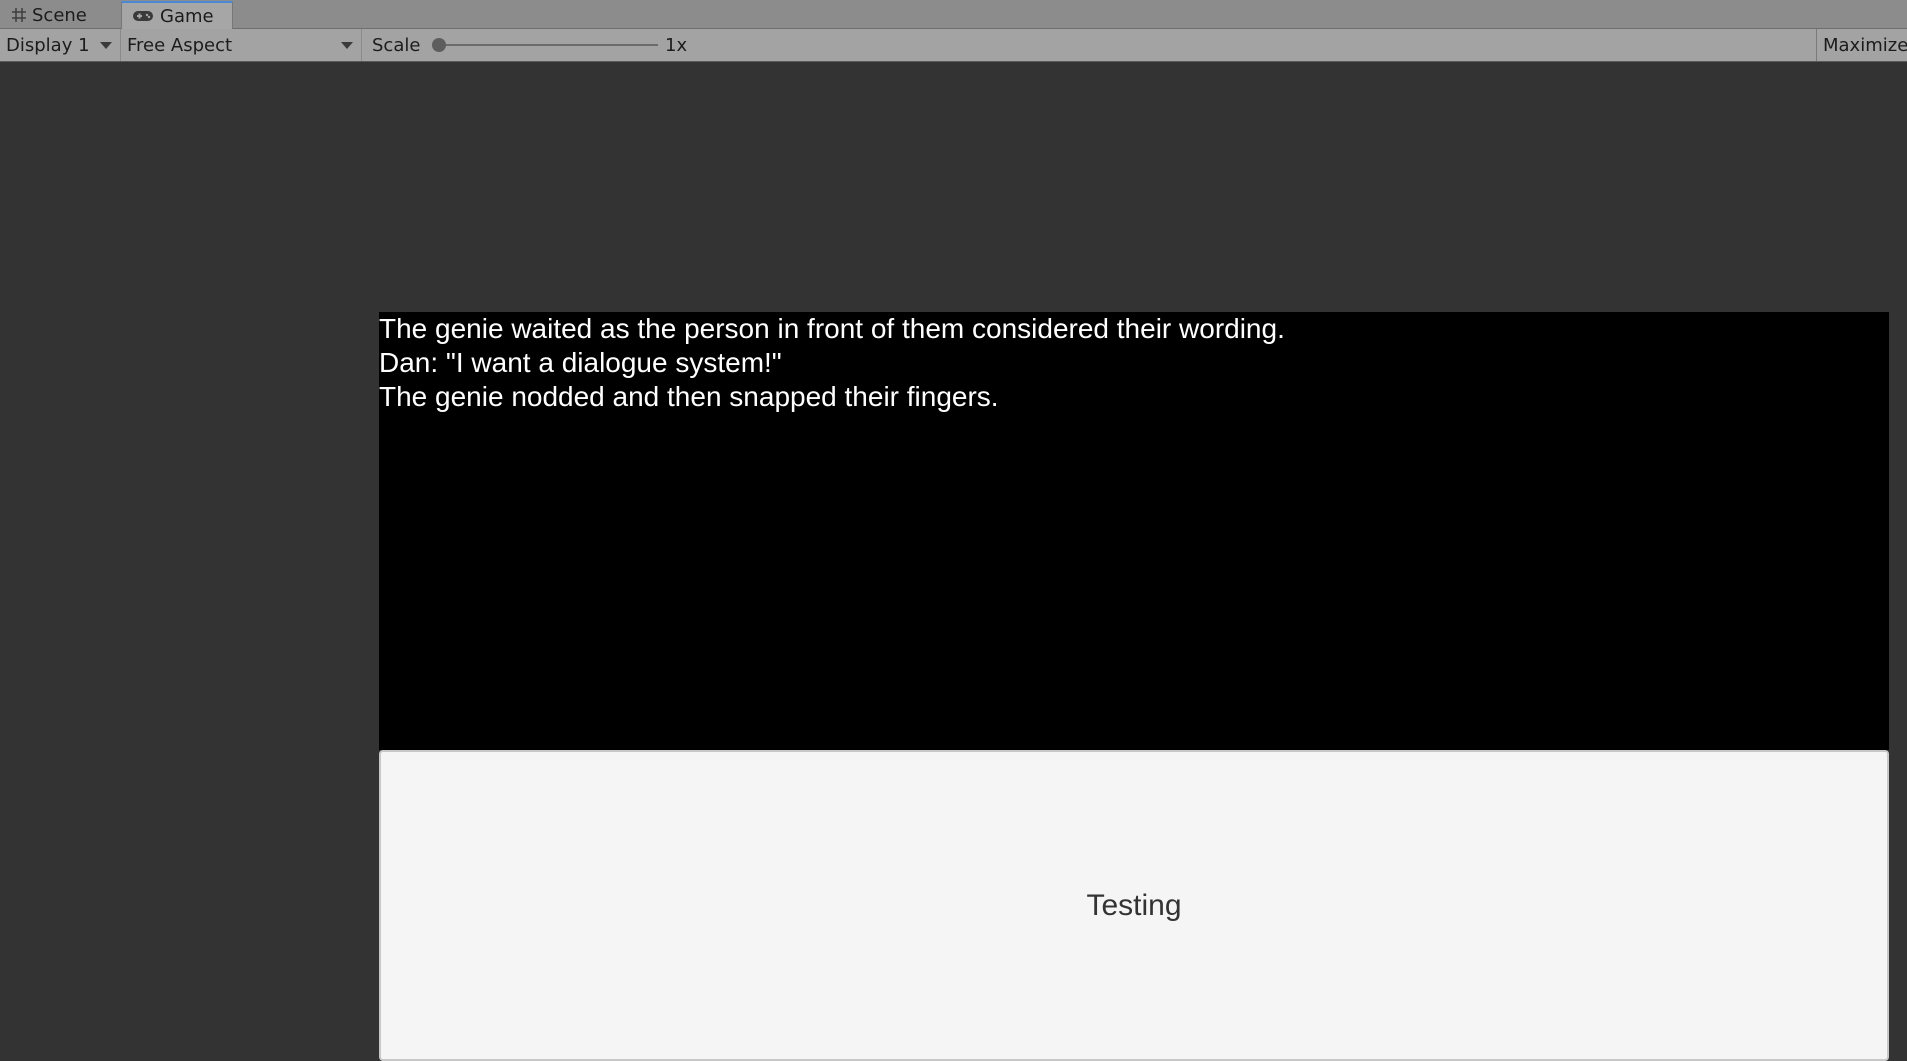 The width and height of the screenshot is (1907, 1061). What do you see at coordinates (143, 16) in the screenshot?
I see `gamepad-icon` at bounding box center [143, 16].